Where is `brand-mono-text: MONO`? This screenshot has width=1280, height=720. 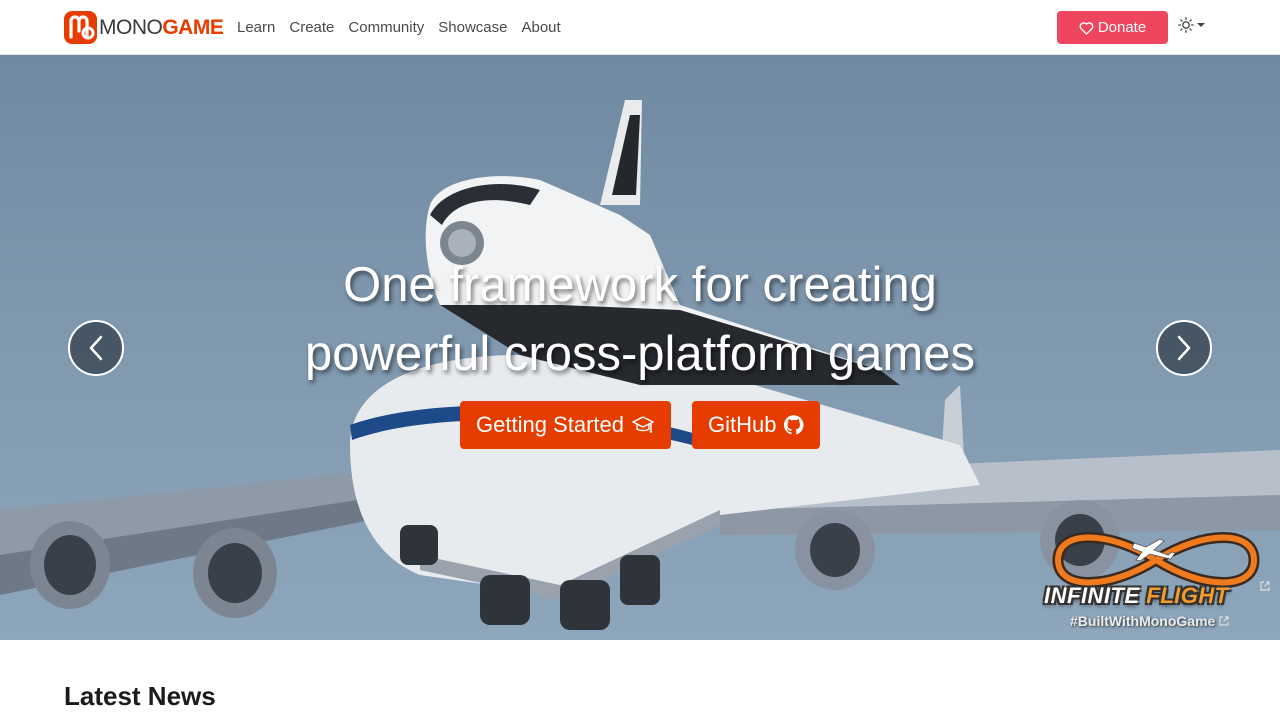 brand-mono-text: MONO is located at coordinates (131, 27).